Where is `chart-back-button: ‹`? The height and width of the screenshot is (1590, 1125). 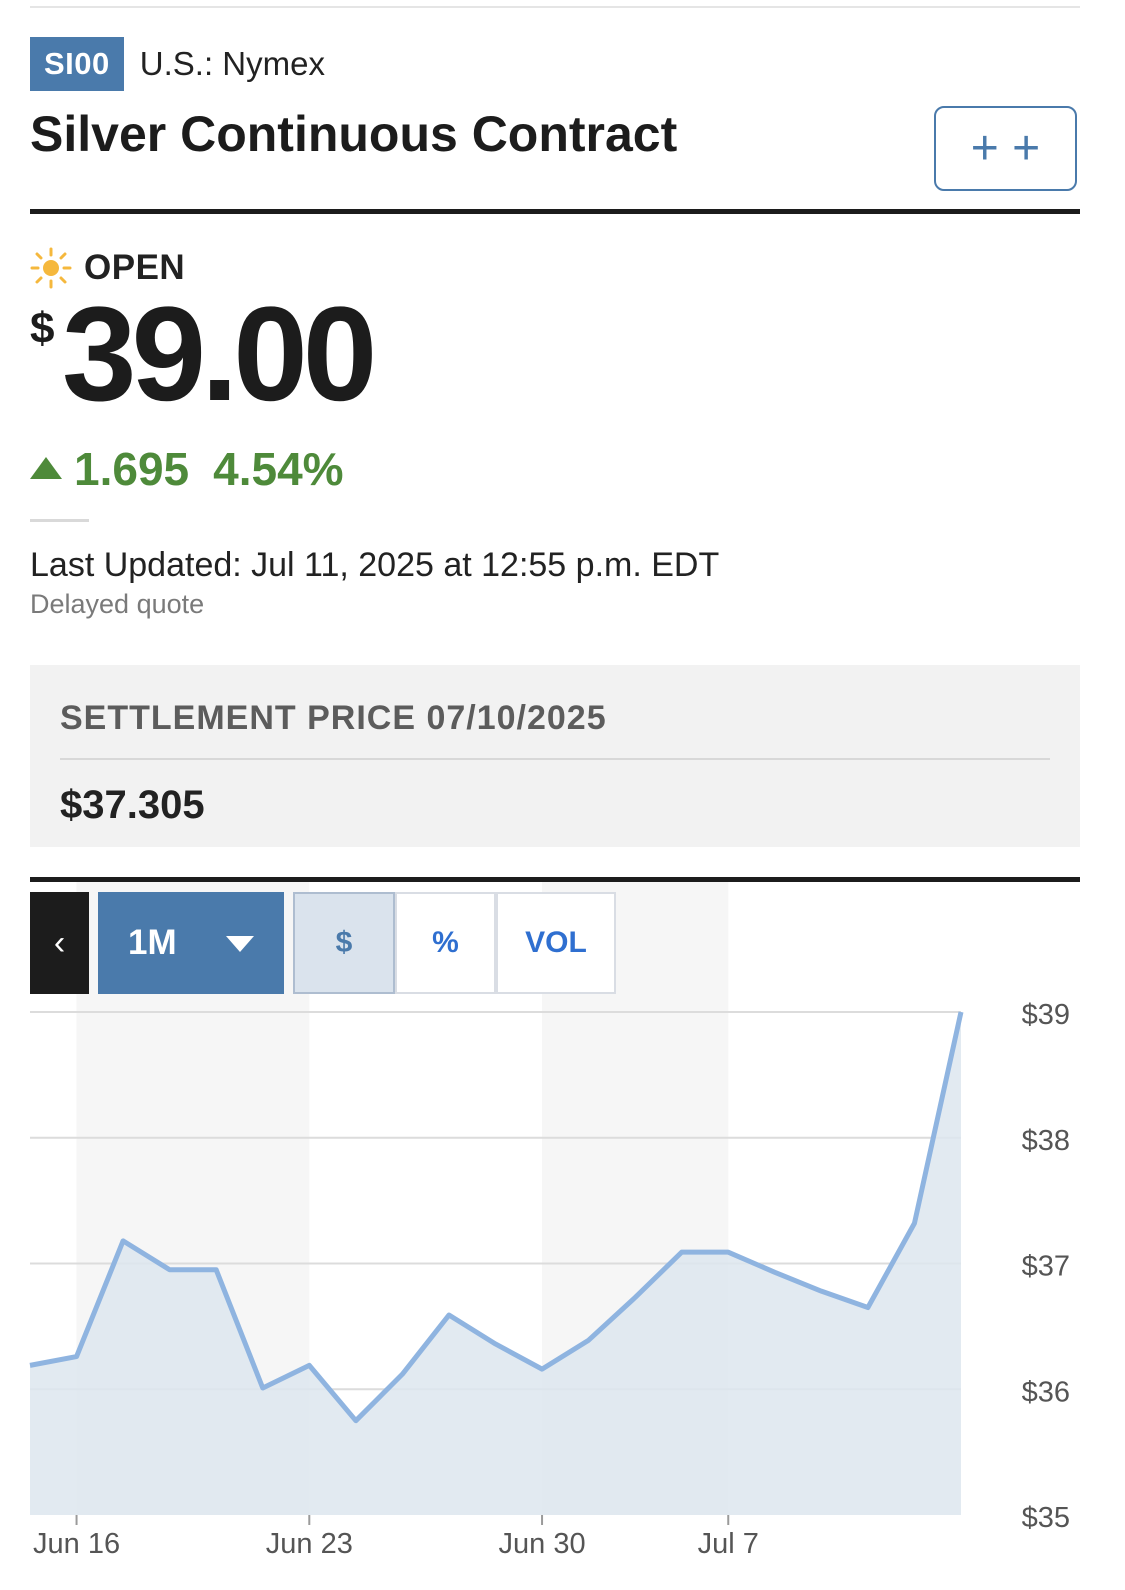 chart-back-button: ‹ is located at coordinates (59, 943).